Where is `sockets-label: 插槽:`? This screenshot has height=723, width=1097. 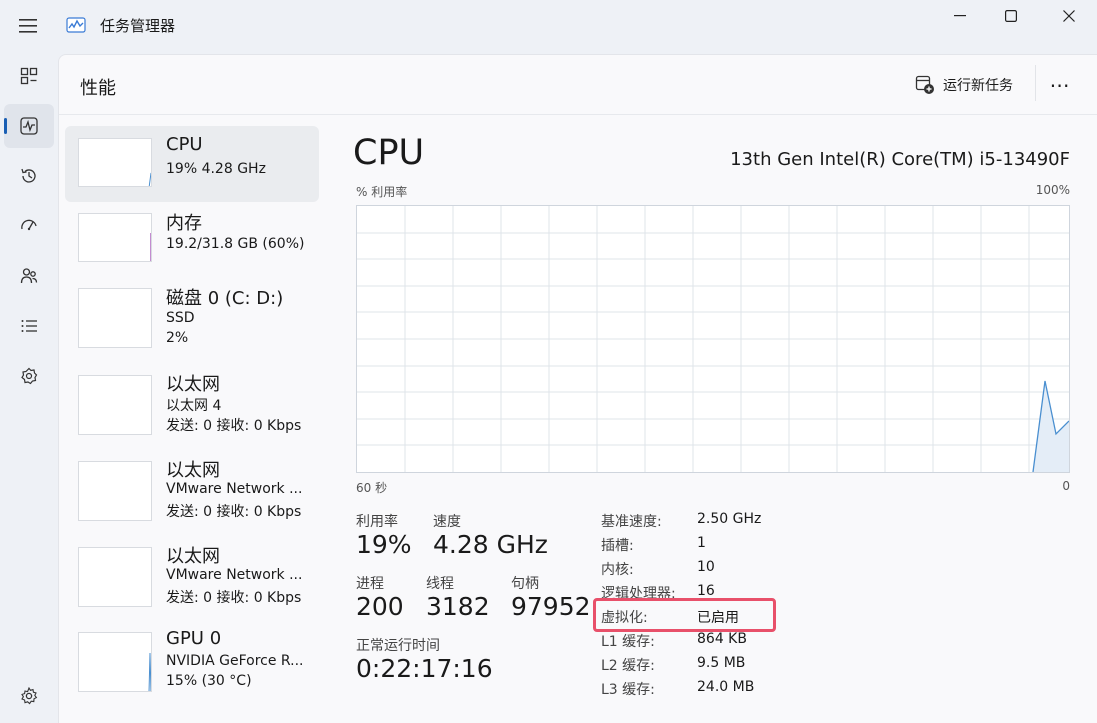 sockets-label: 插槽: is located at coordinates (617, 546).